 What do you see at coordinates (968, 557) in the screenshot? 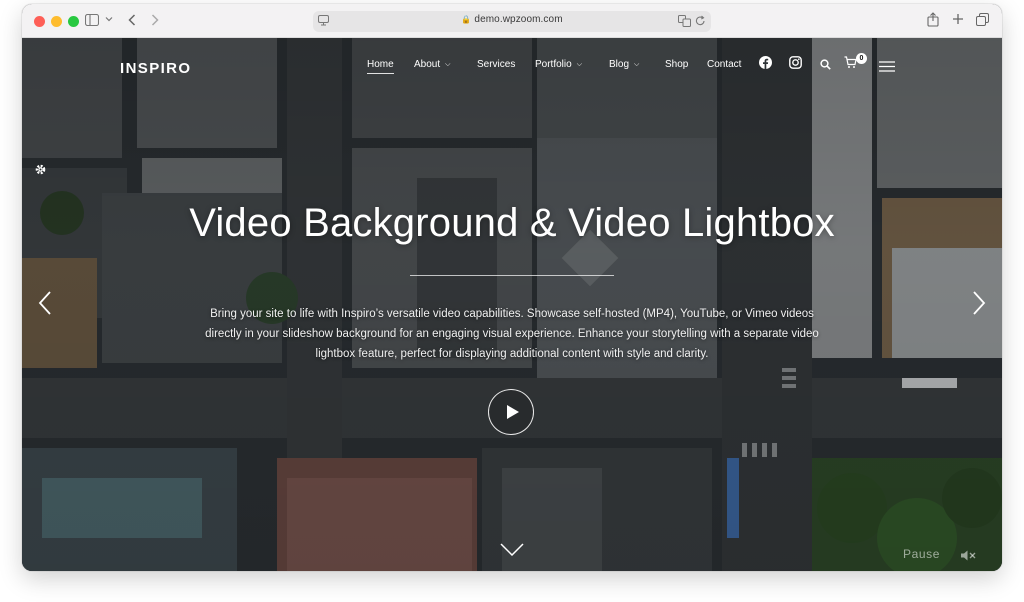
I see `mute-icon` at bounding box center [968, 557].